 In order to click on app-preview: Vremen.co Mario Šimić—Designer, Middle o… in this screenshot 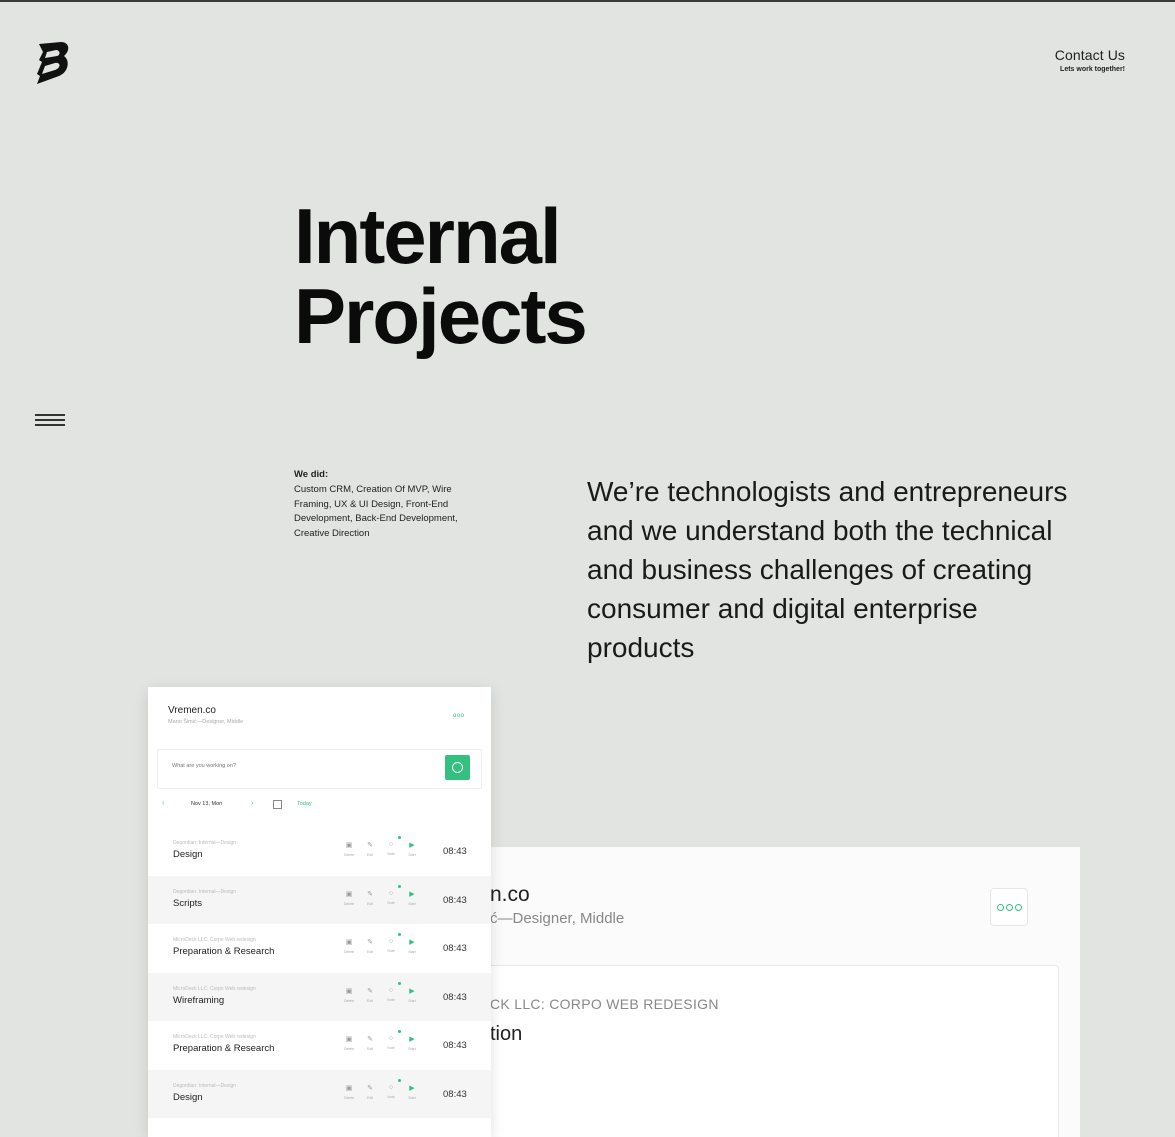, I will do `click(319, 912)`.